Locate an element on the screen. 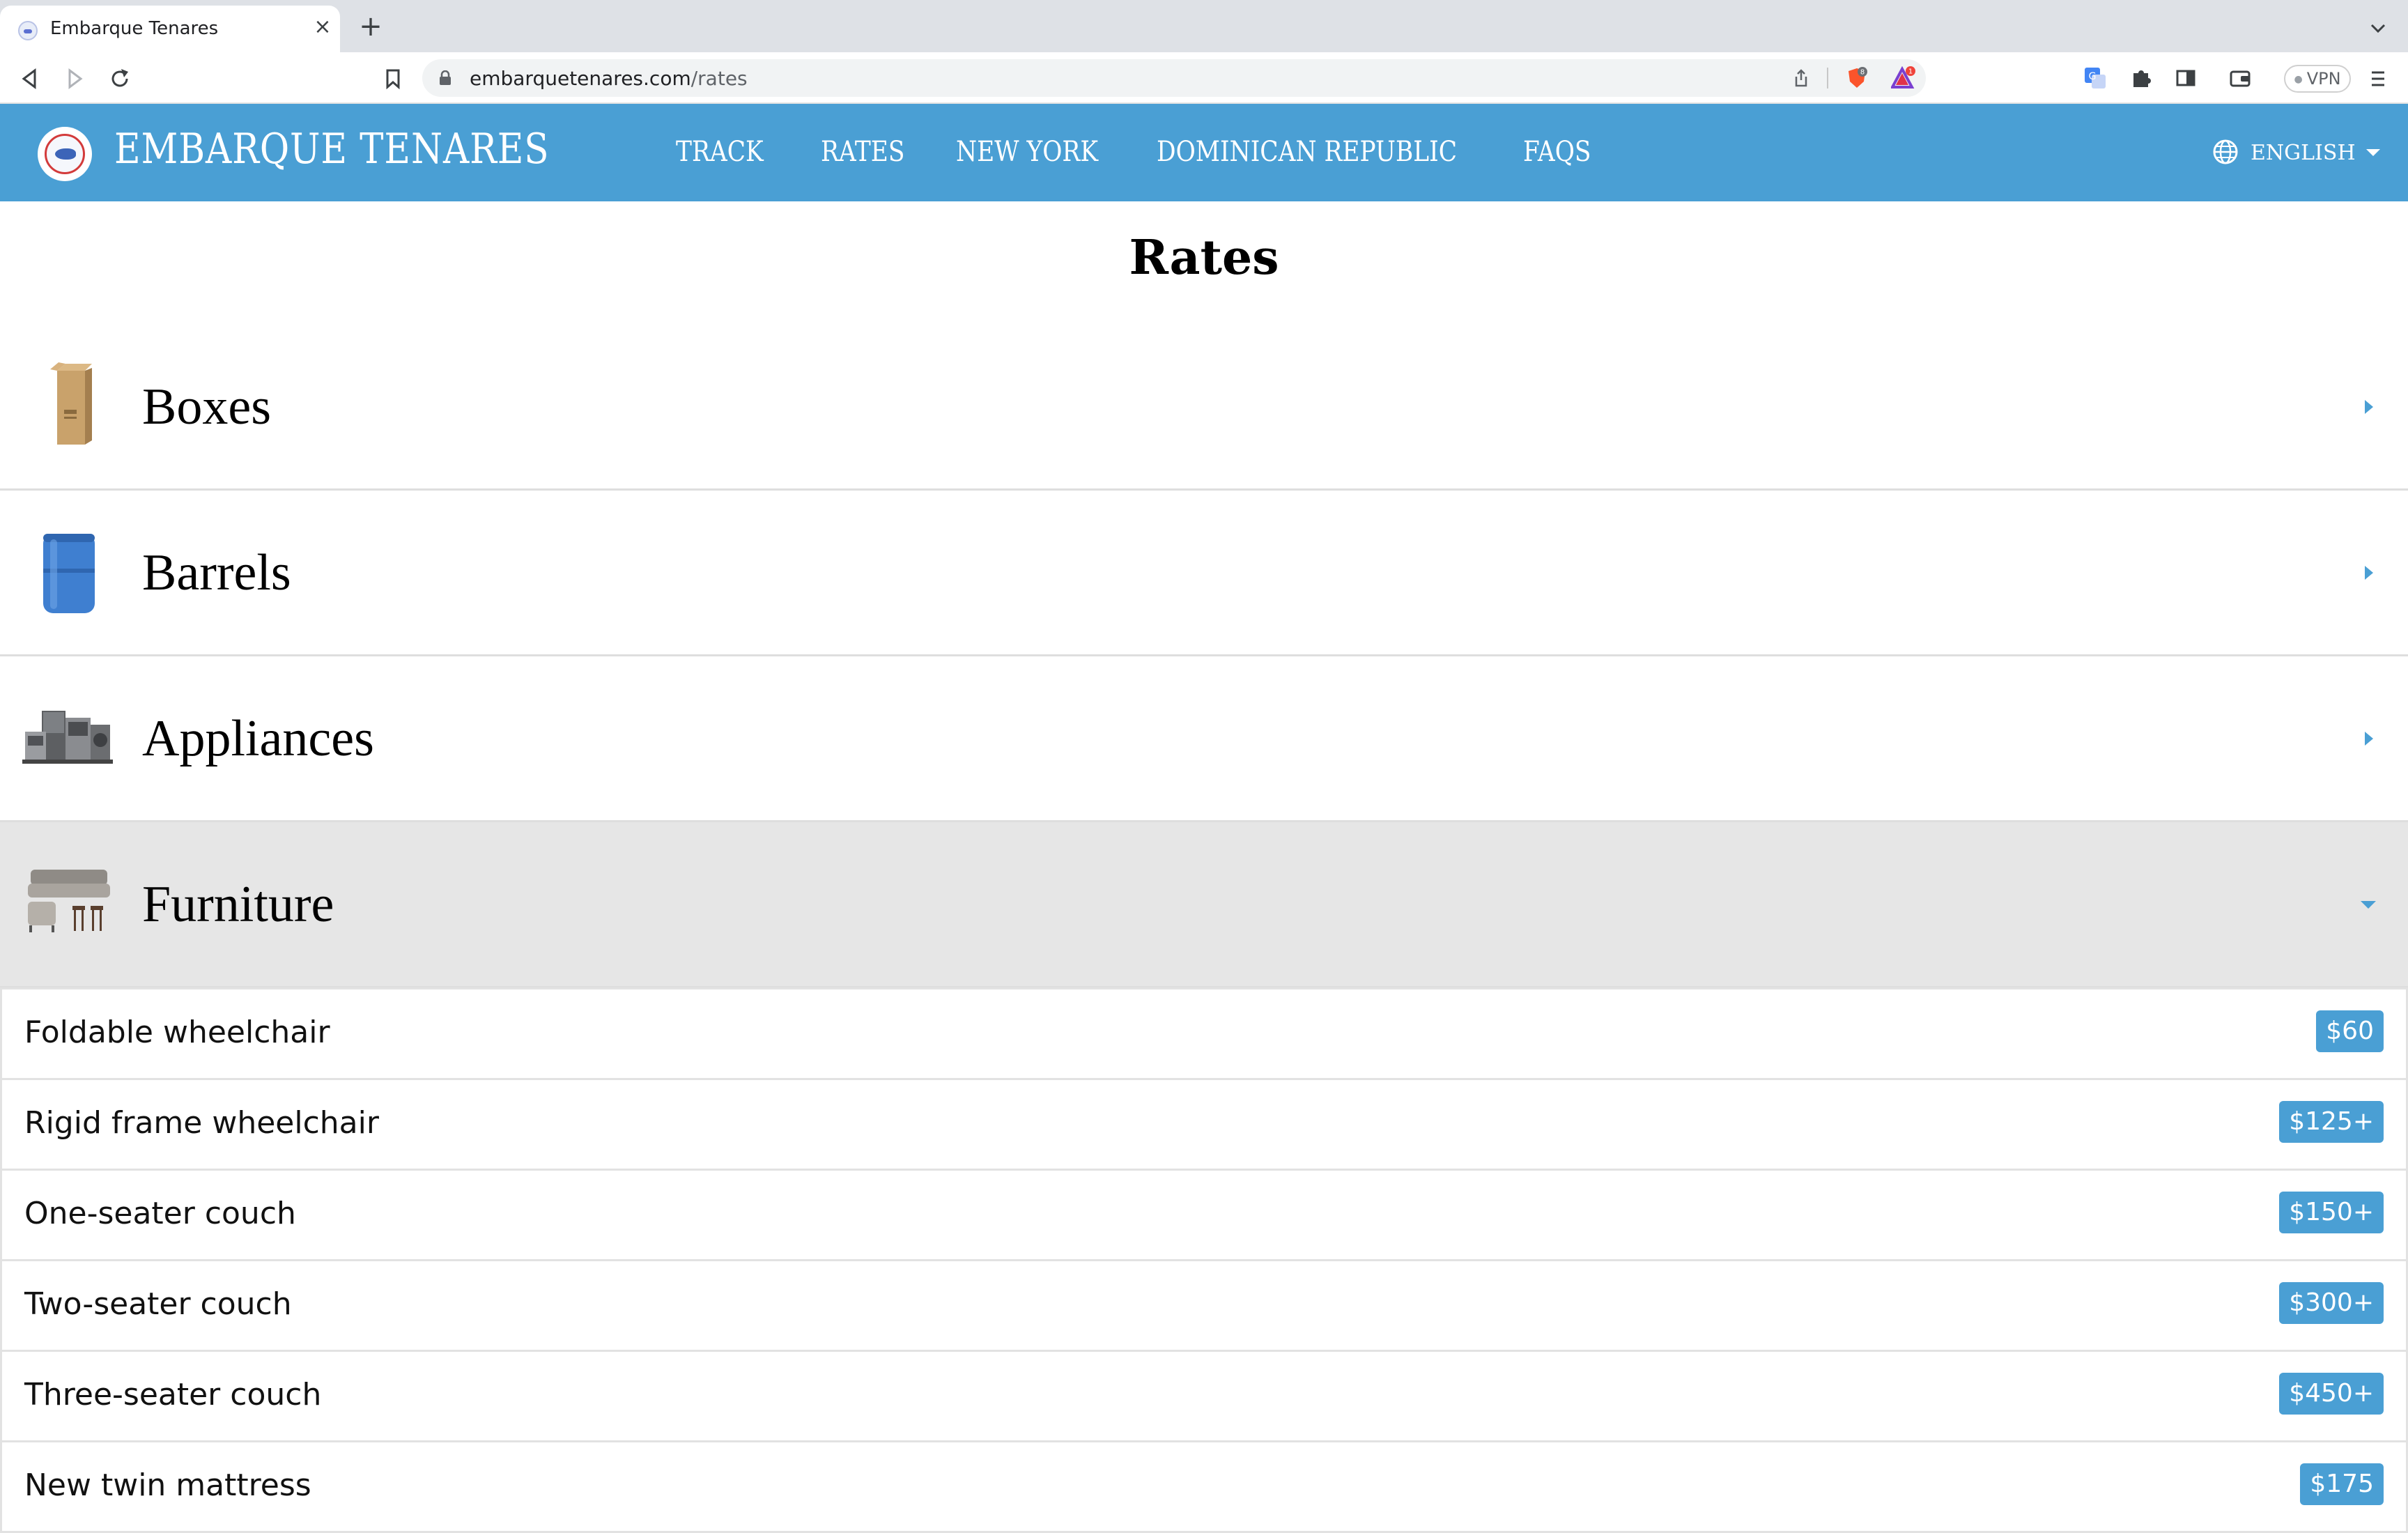  rate-row: Rigid frame wheelchair $125+ is located at coordinates (1204, 1125).